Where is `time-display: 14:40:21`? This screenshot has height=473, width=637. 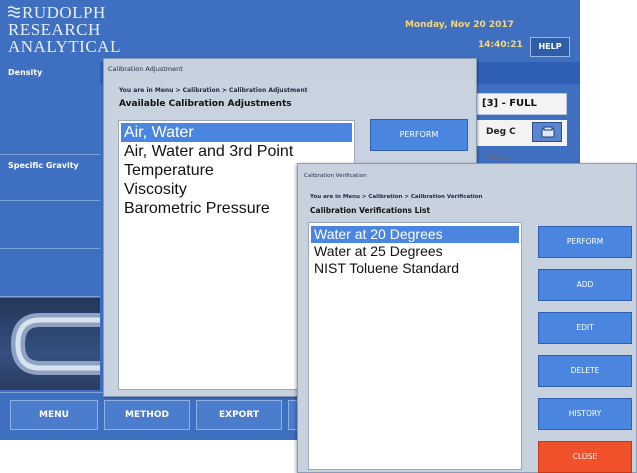
time-display: 14:40:21 is located at coordinates (500, 45).